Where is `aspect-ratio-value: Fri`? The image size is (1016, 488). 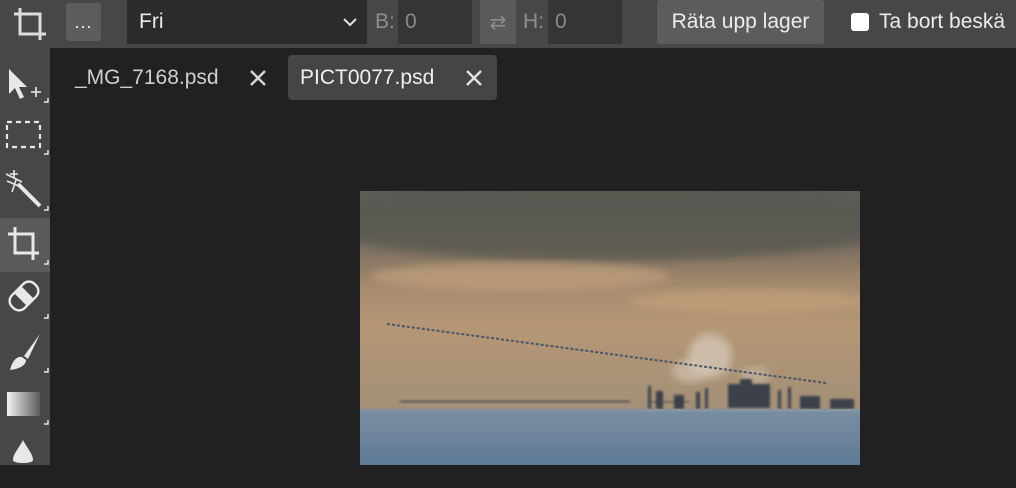
aspect-ratio-value: Fri is located at coordinates (151, 21).